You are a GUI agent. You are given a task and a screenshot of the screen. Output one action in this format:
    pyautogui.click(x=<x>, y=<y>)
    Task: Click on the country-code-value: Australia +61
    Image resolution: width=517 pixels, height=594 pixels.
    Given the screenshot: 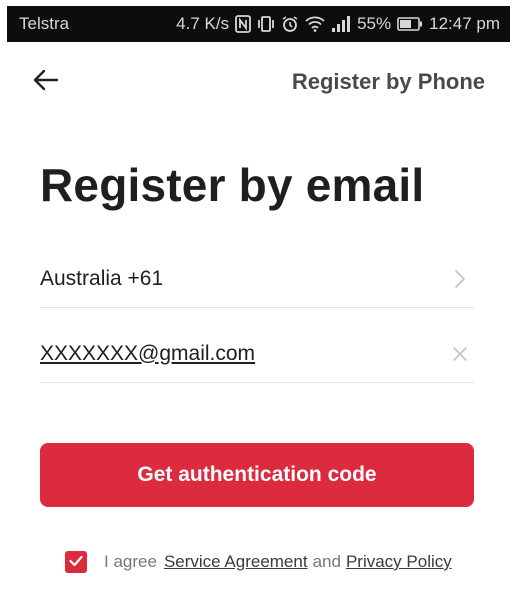 What is the action you would take?
    pyautogui.click(x=102, y=278)
    